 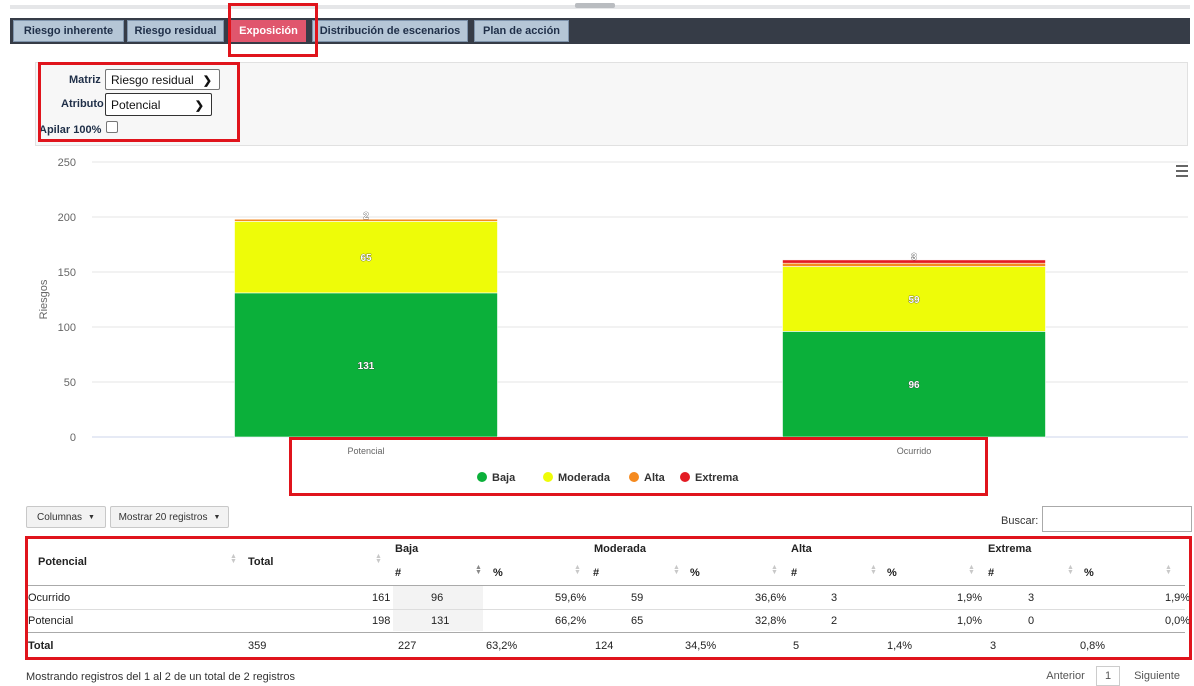 I want to click on x-tick-label: Ocurrido, so click(x=914, y=451).